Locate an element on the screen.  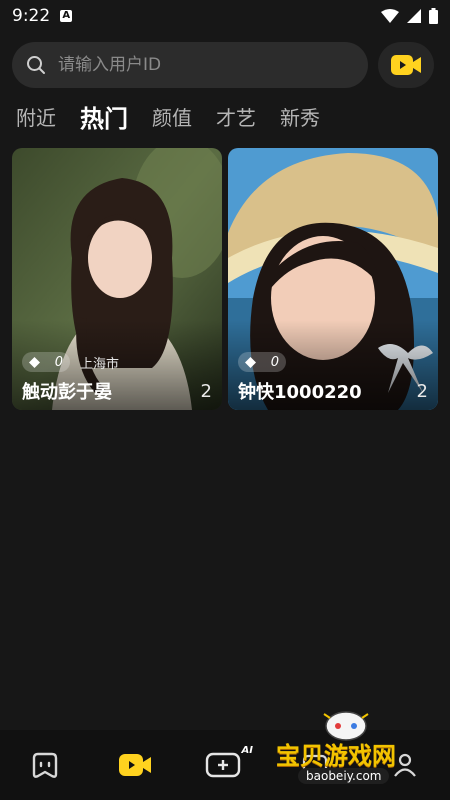
ai-label: AI is located at coordinates (247, 750).